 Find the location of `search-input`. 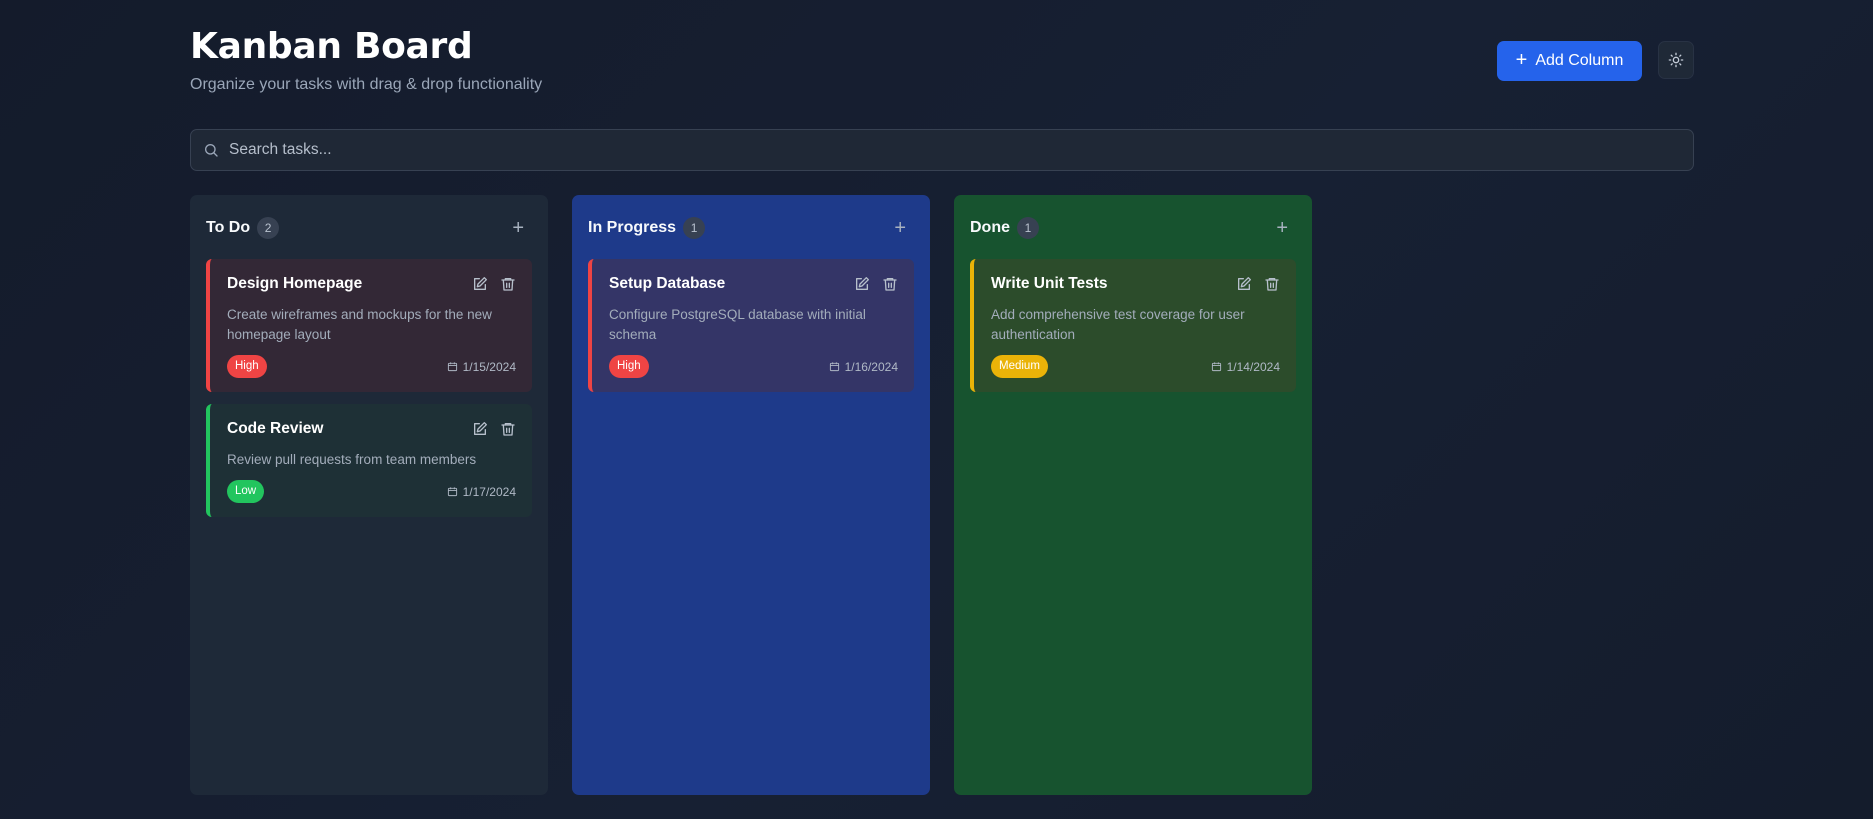

search-input is located at coordinates (954, 150).